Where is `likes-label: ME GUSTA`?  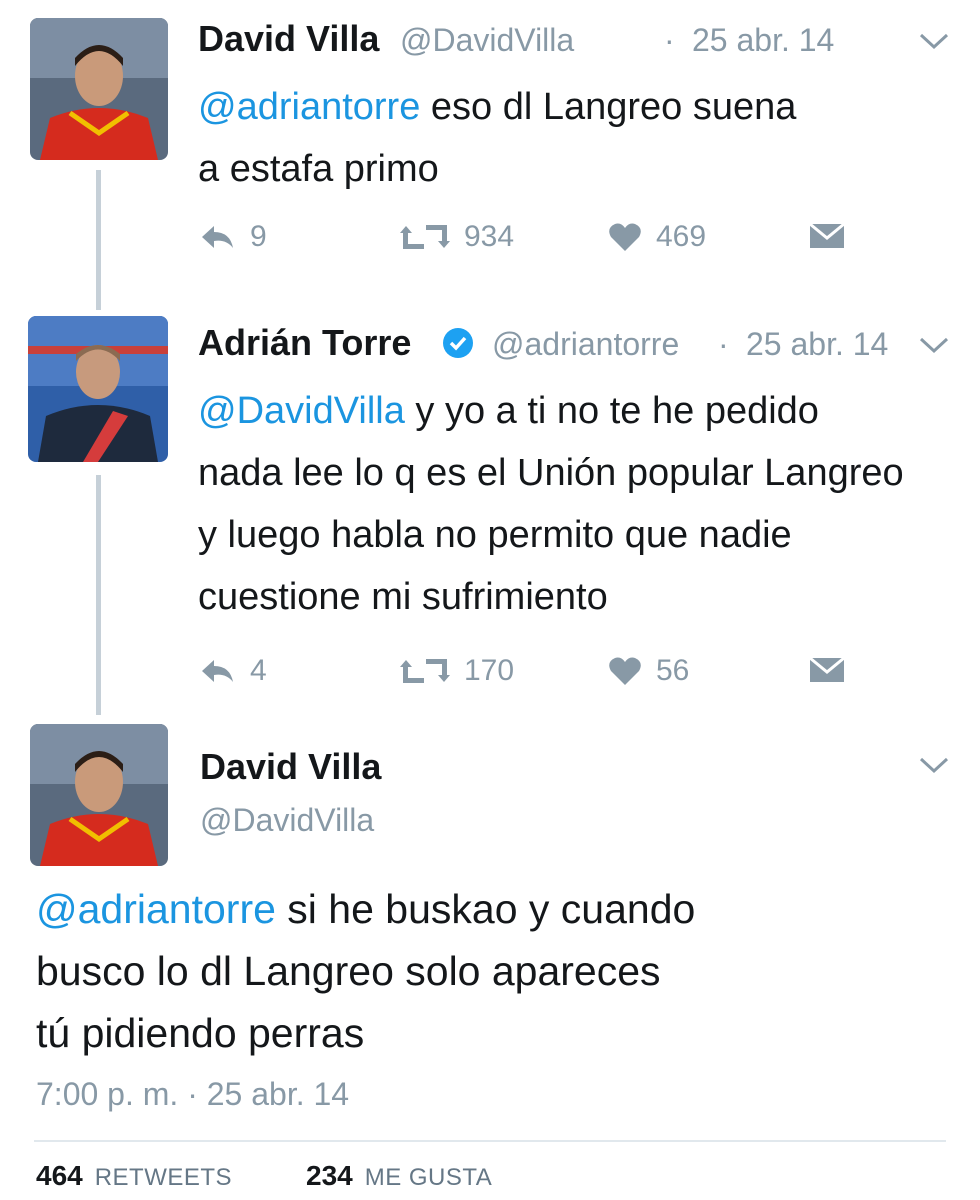 likes-label: ME GUSTA is located at coordinates (428, 1177).